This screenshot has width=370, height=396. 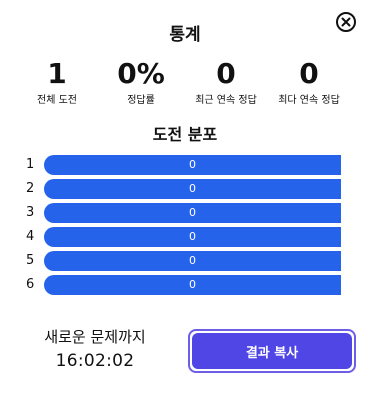 I want to click on stat-label: 최다 연속 정답, so click(x=309, y=100).